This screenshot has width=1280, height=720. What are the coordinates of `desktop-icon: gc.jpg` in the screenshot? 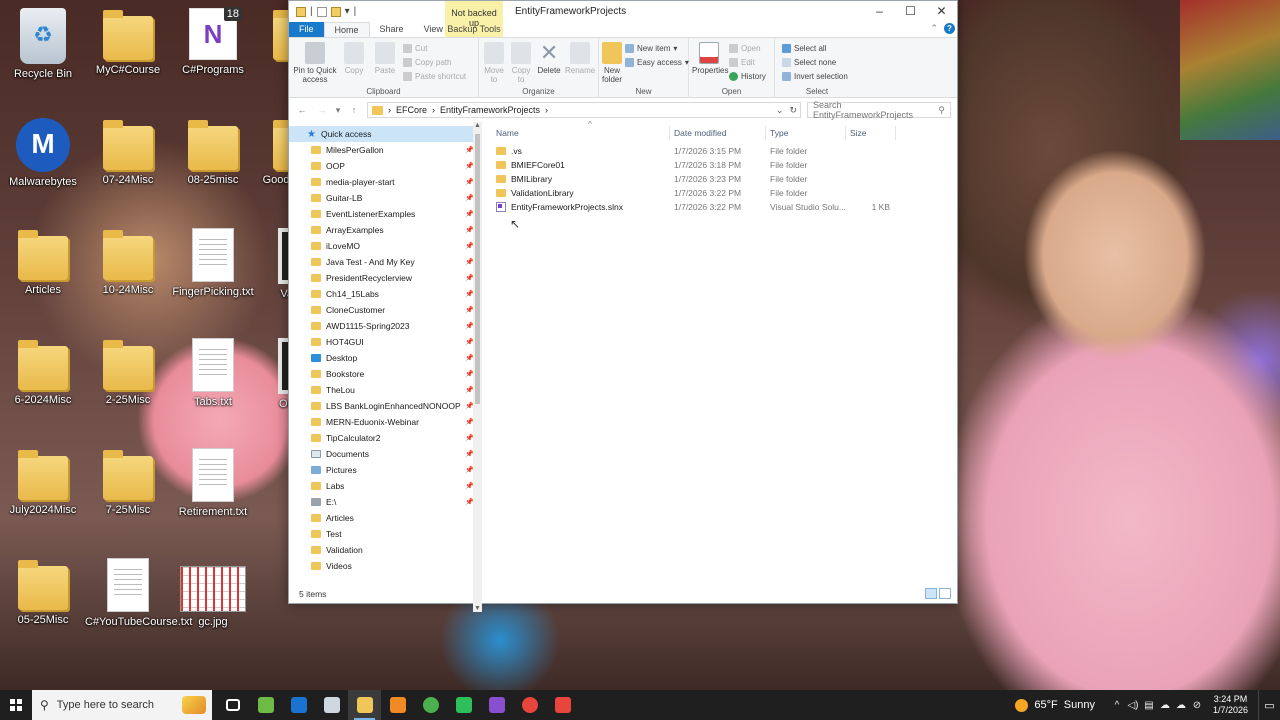 It's located at (213, 593).